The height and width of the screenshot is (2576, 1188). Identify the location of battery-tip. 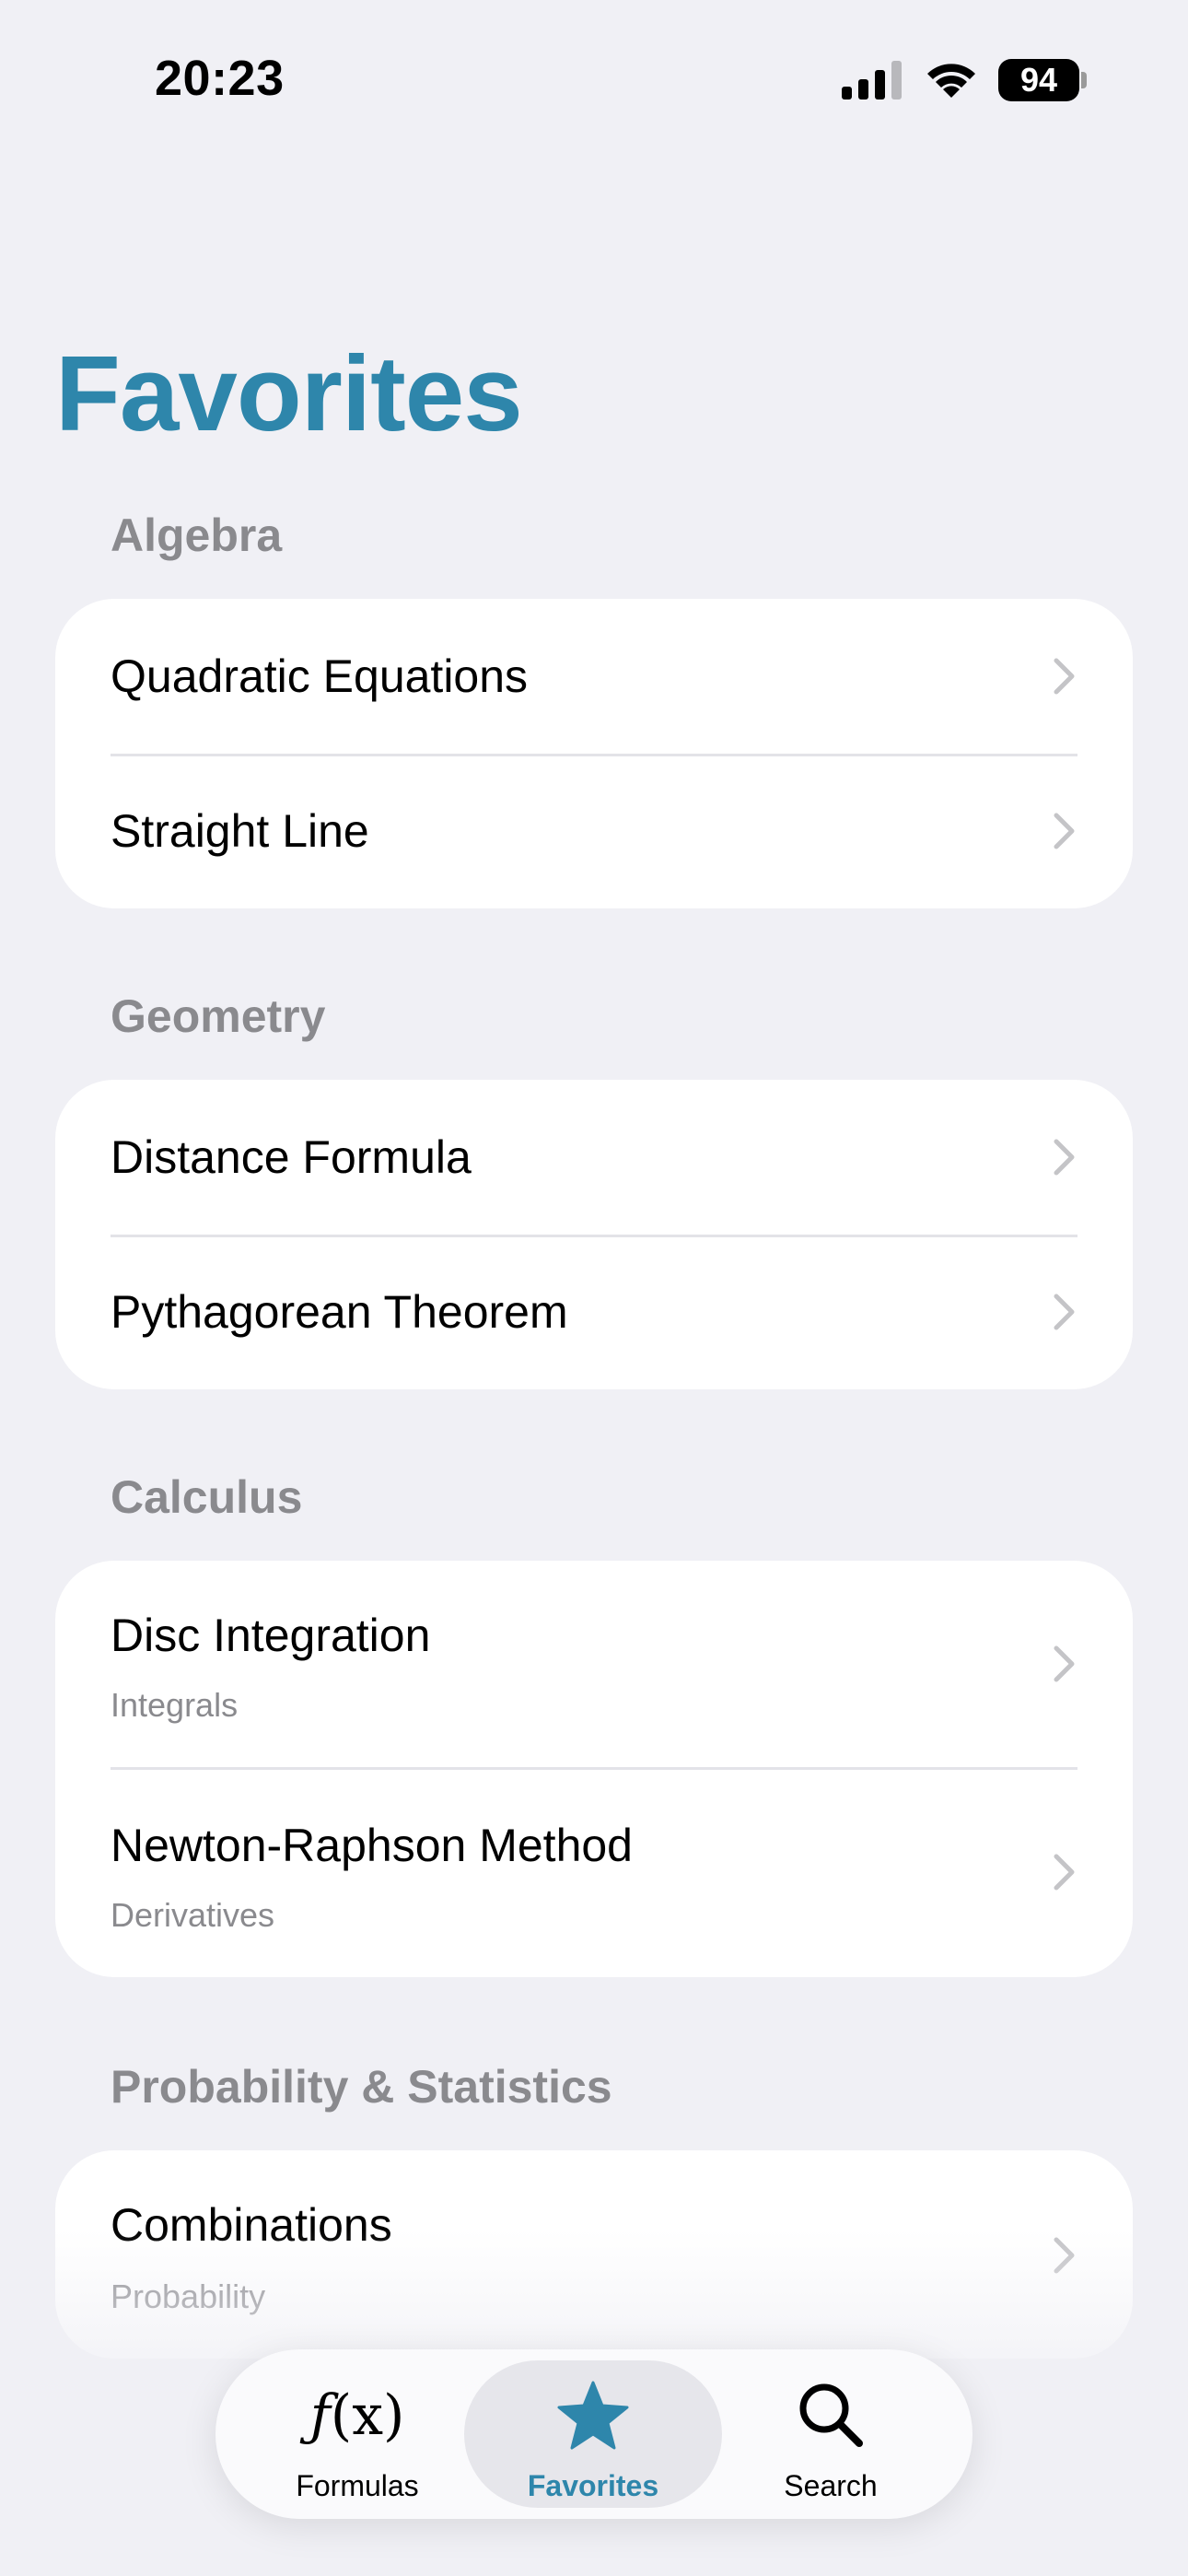
(1084, 80).